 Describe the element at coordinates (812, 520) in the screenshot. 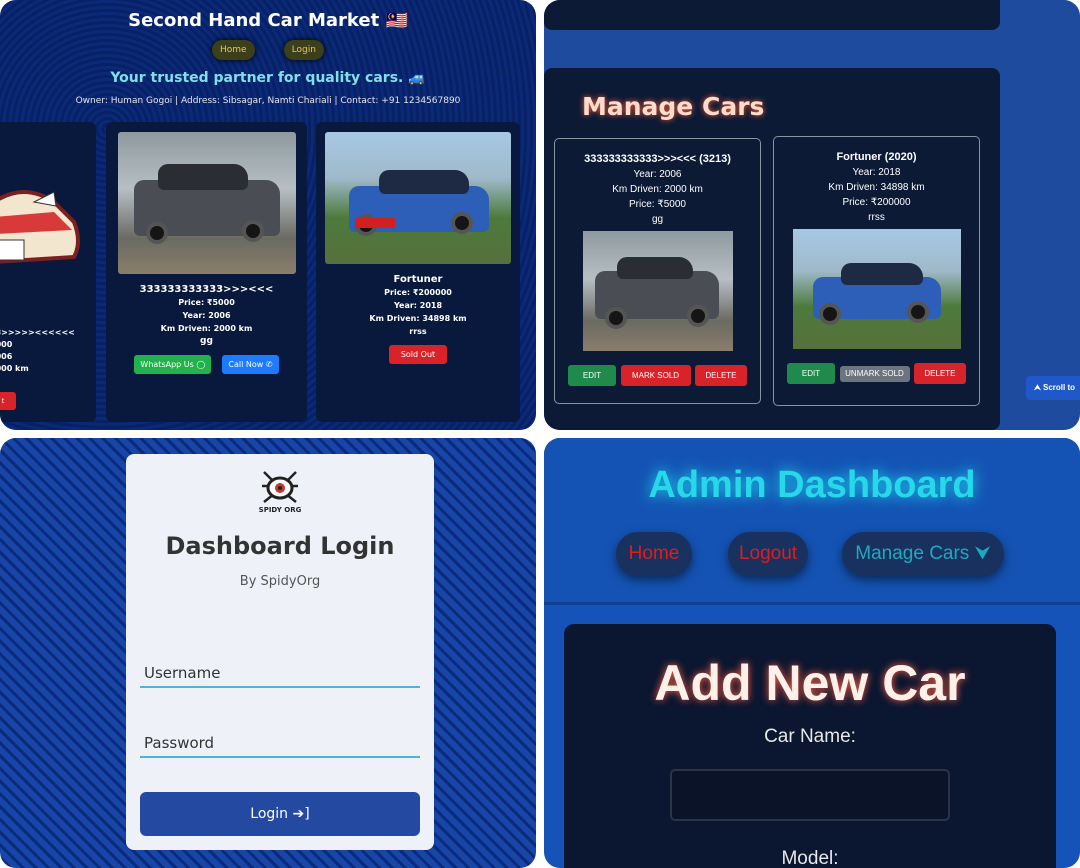

I see `admin-header` at that location.